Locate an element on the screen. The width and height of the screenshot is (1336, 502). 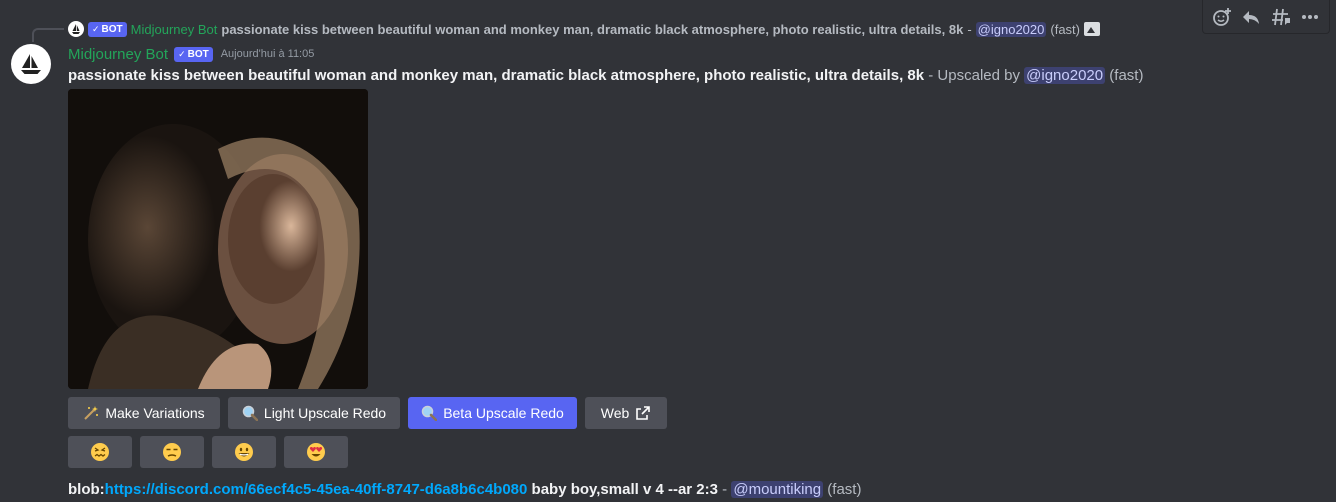
grinning-face-icon is located at coordinates (244, 452).